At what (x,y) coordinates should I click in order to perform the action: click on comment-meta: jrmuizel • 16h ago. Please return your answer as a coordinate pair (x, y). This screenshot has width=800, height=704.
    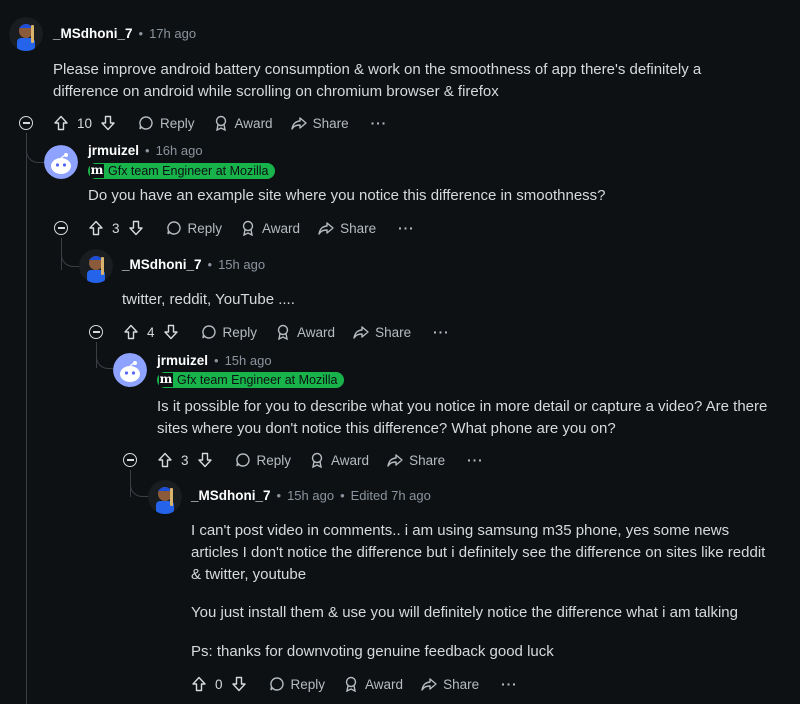
    Looking at the image, I should click on (145, 150).